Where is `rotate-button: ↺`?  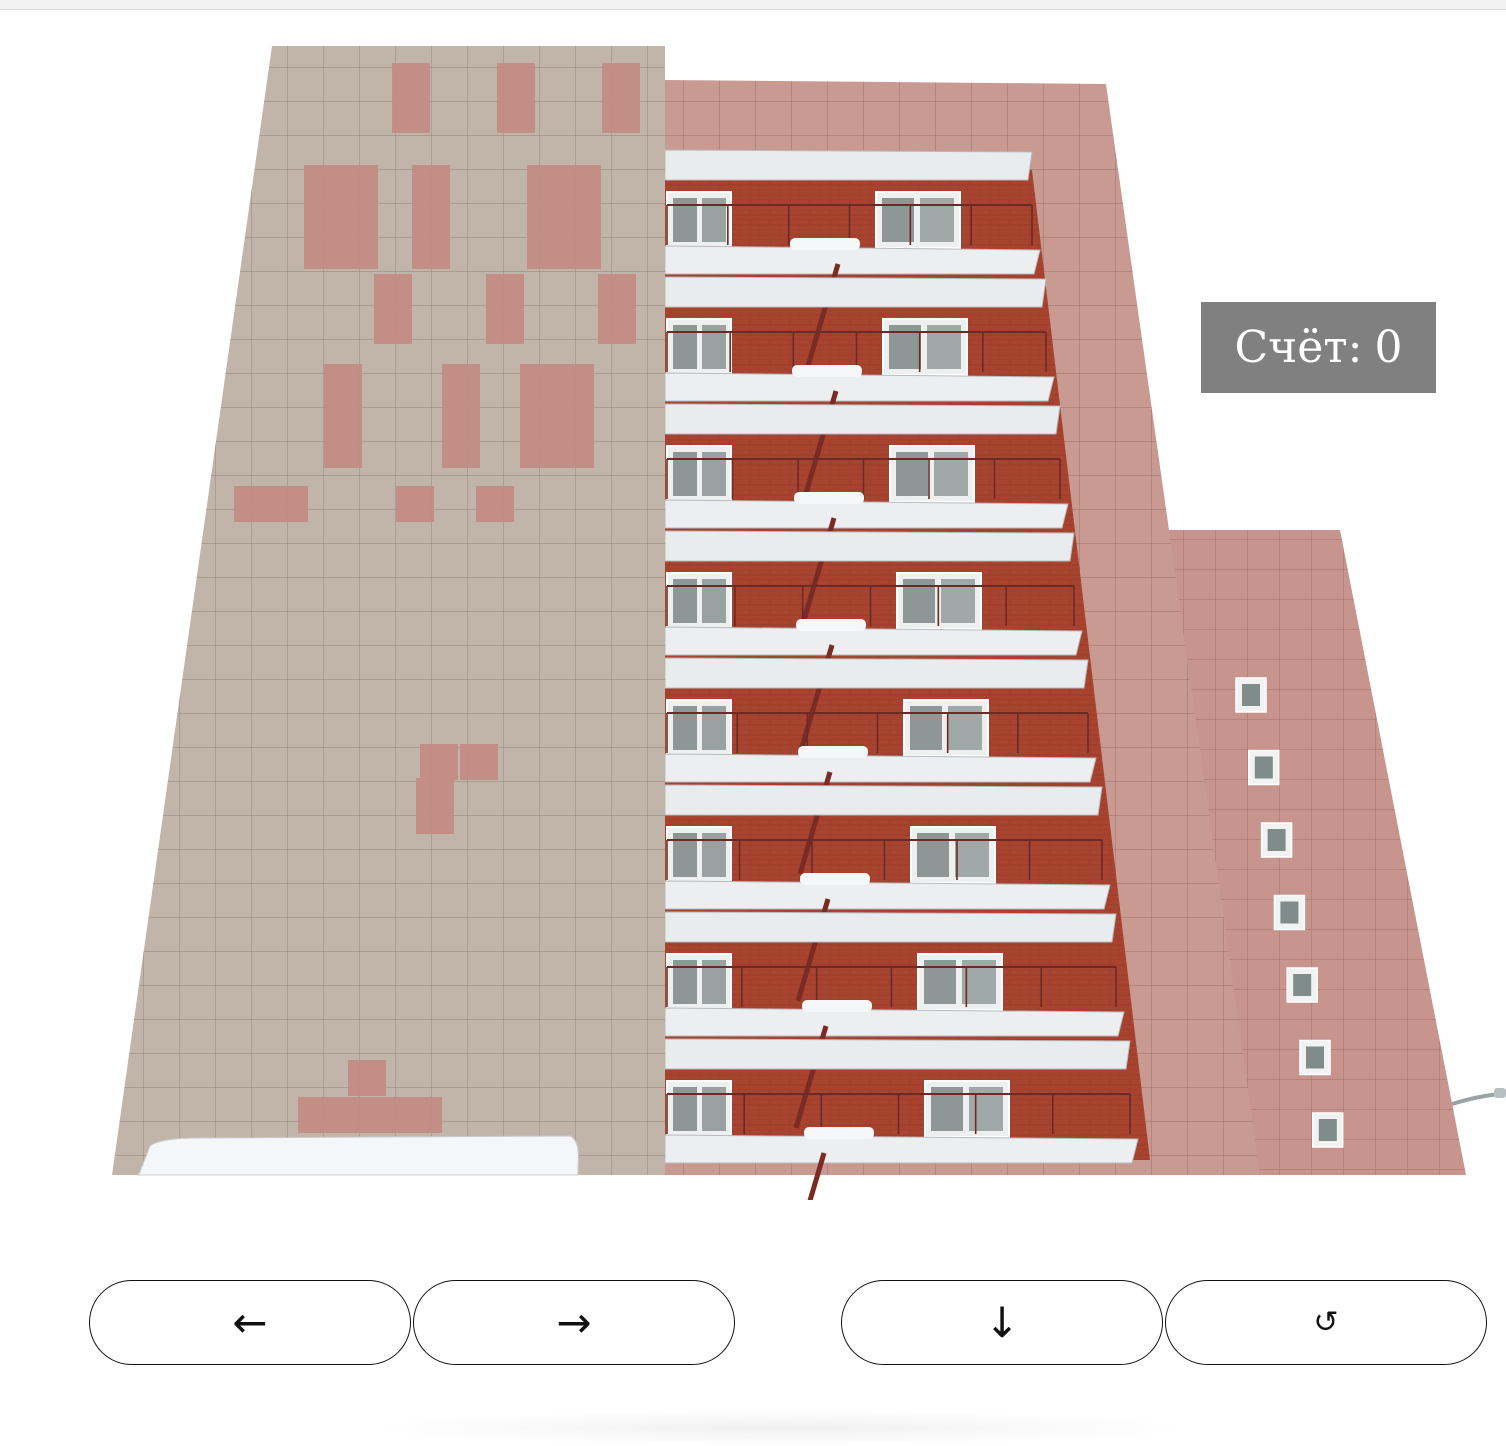 rotate-button: ↺ is located at coordinates (1326, 1322).